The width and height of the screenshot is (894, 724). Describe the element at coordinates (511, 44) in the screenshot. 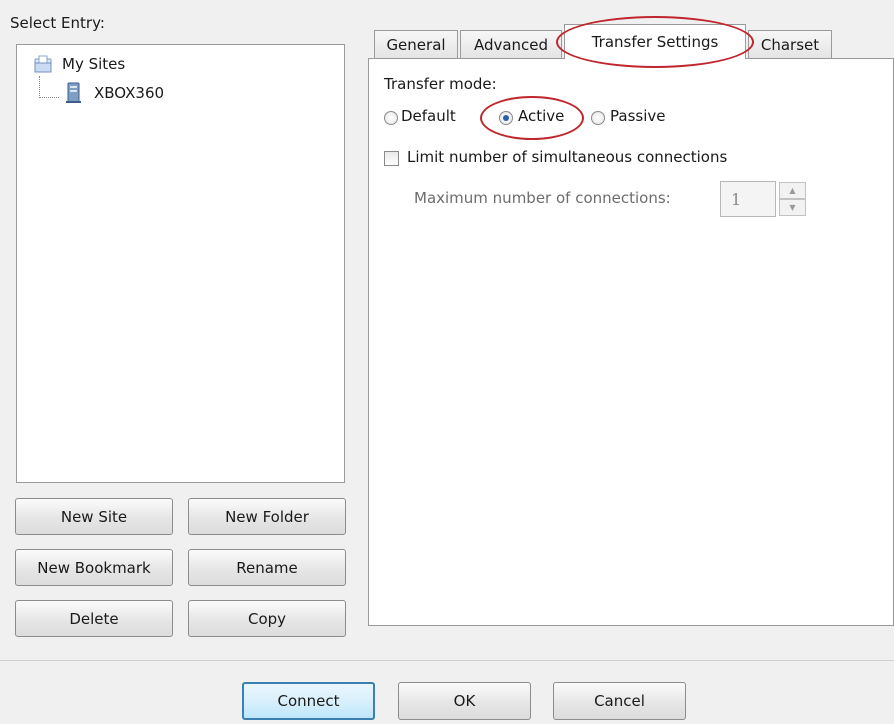

I see `tab-advanced: Advanced` at that location.